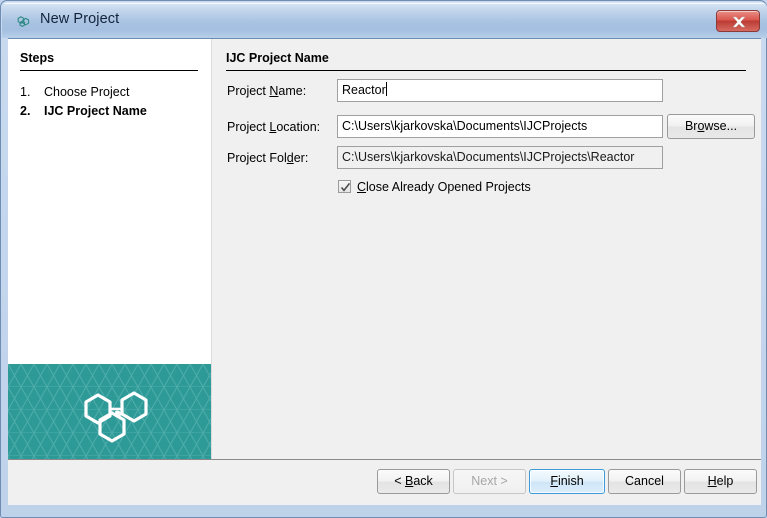 This screenshot has width=767, height=518. What do you see at coordinates (386, 89) in the screenshot?
I see `text-caret` at bounding box center [386, 89].